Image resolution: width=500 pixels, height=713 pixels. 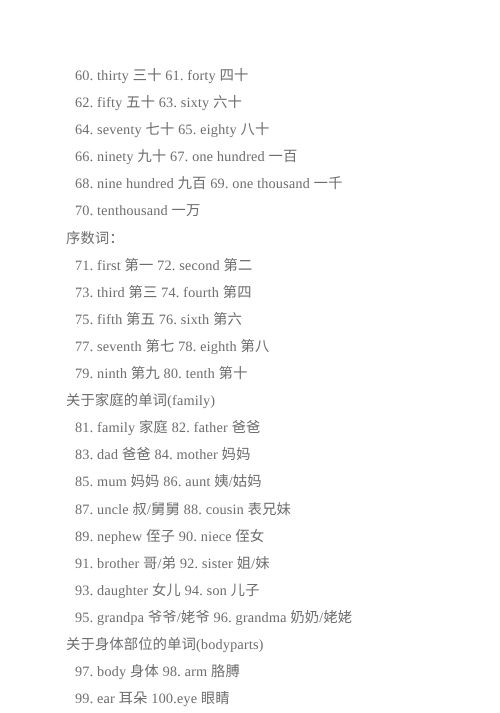 I want to click on vocabulary-line: 66. ninety 九十 67. one hundred 一百, so click(x=186, y=157).